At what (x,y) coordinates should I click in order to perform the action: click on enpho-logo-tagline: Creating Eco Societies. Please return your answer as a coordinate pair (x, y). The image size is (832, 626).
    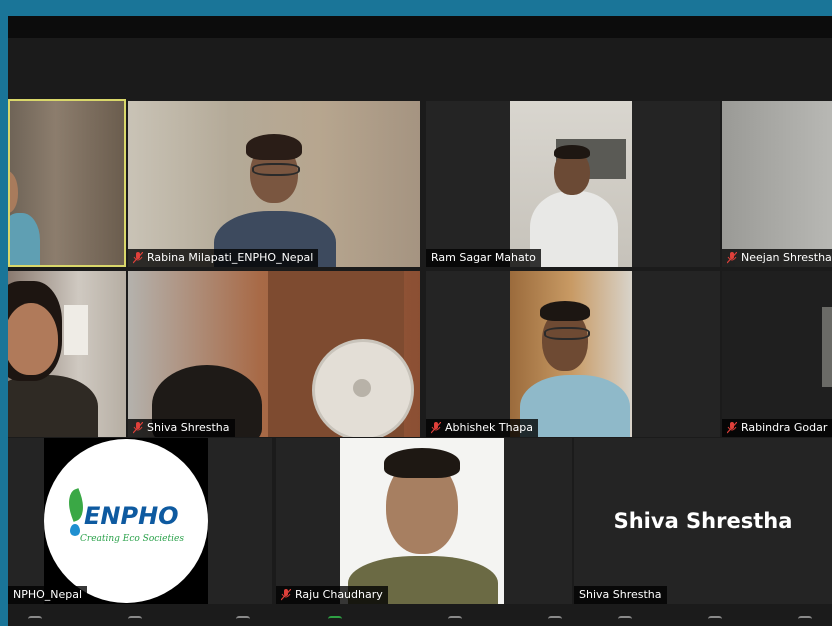
    Looking at the image, I should click on (132, 539).